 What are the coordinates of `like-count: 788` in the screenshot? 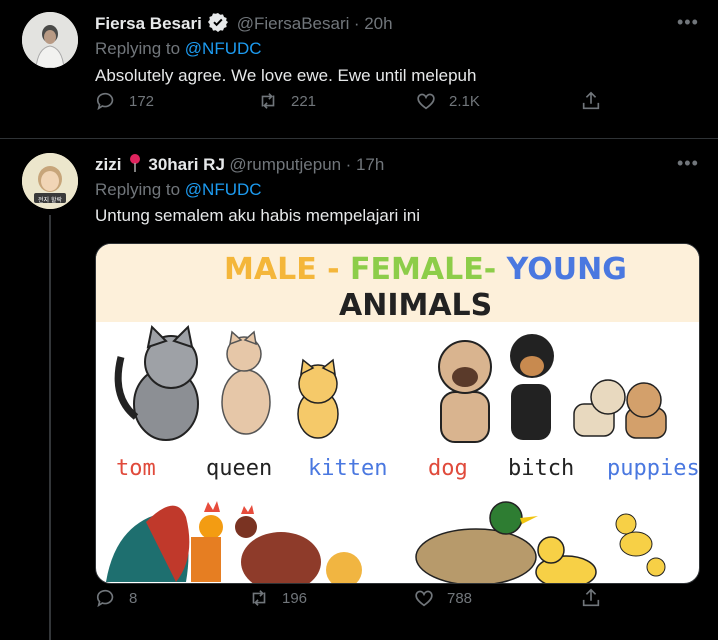 It's located at (460, 598).